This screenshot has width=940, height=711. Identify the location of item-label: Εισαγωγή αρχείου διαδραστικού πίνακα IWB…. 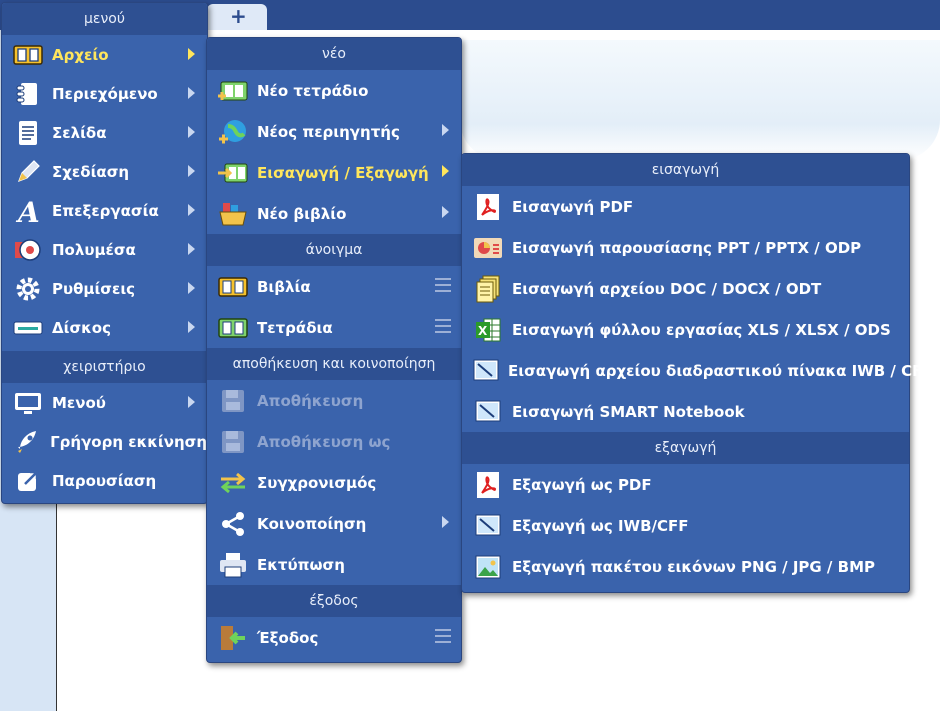
(720, 370).